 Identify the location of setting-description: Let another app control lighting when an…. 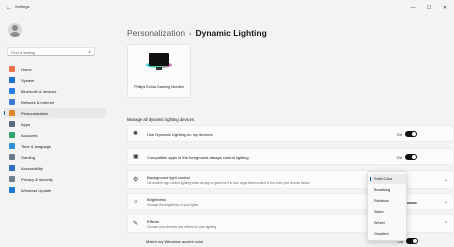
(229, 183).